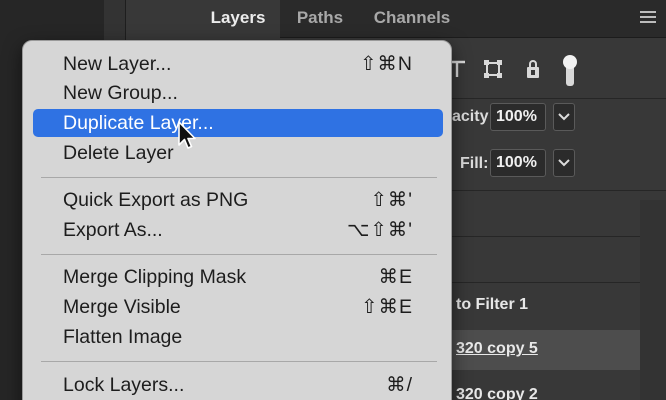 This screenshot has width=666, height=400. What do you see at coordinates (238, 385) in the screenshot?
I see `menu-item-lock-layers: Lock Layers... ⌘/` at bounding box center [238, 385].